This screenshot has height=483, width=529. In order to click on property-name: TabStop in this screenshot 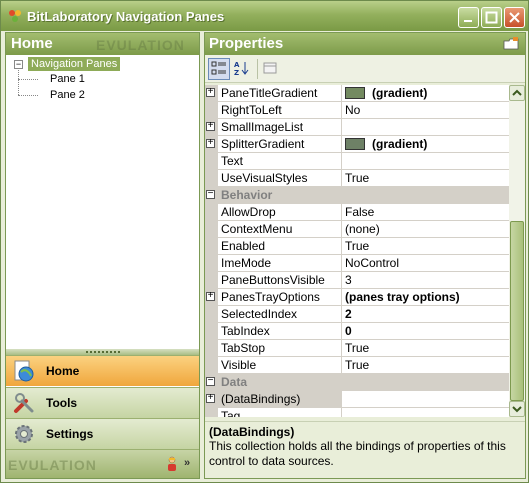, I will do `click(280, 348)`.